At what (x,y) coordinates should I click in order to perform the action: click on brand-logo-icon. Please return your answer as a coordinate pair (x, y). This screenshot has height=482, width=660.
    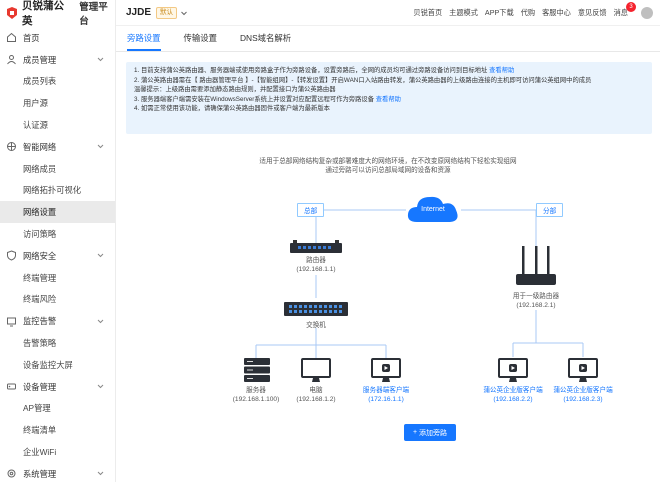
    Looking at the image, I should click on (12, 13).